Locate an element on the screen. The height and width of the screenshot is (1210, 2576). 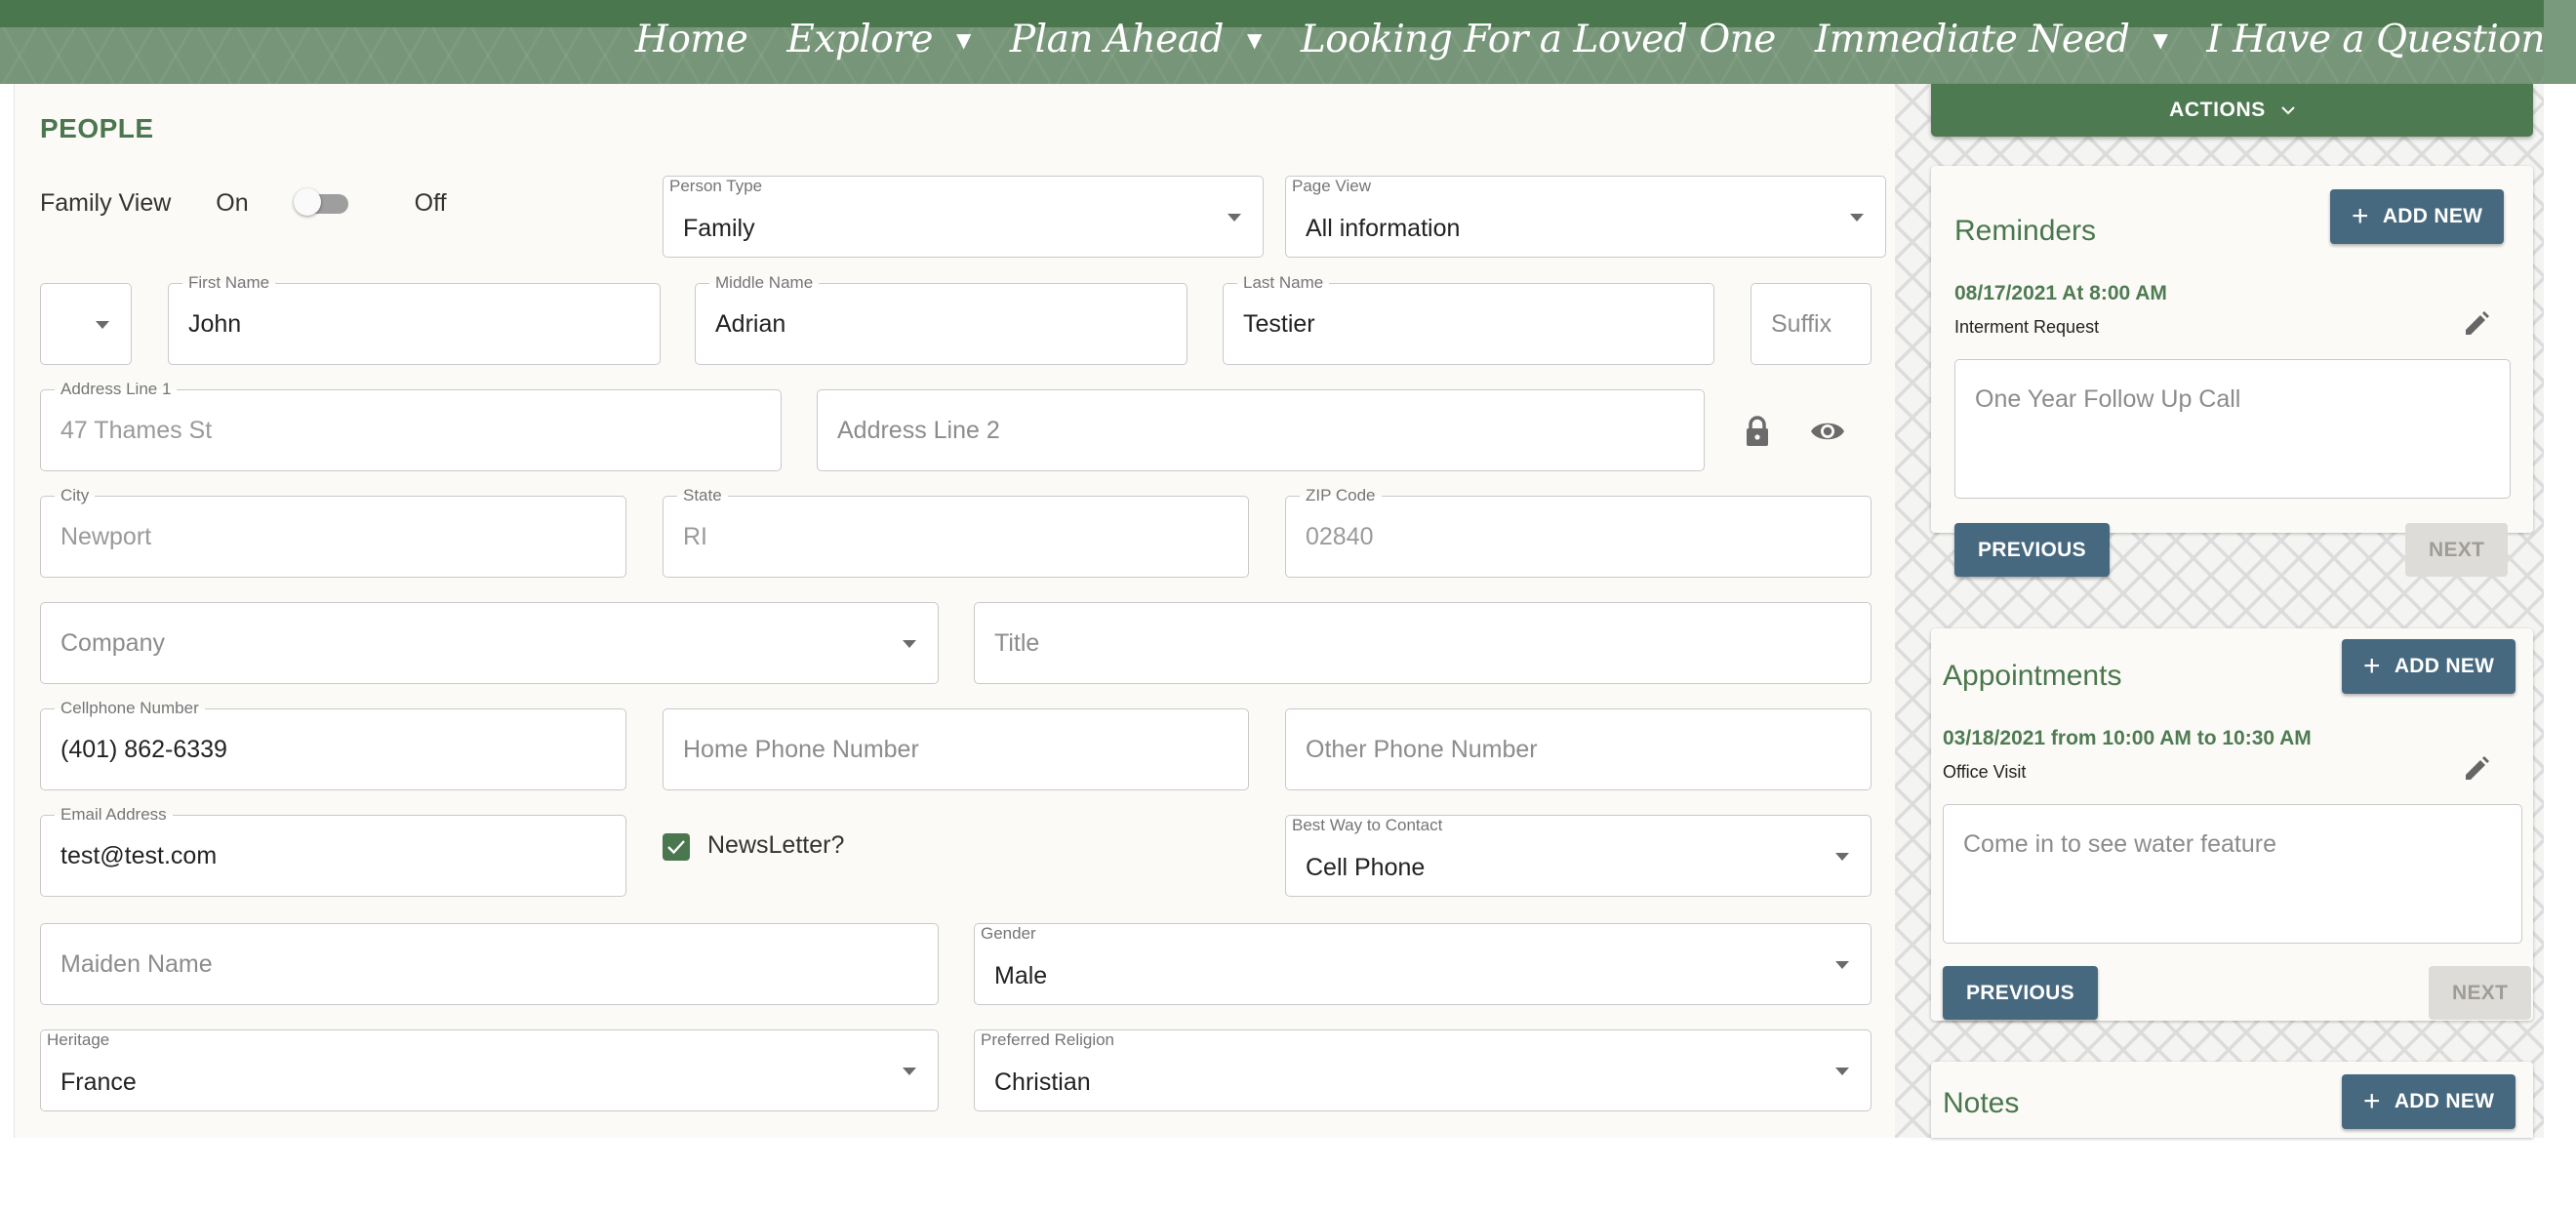
chevron-down-icon is located at coordinates (2288, 109).